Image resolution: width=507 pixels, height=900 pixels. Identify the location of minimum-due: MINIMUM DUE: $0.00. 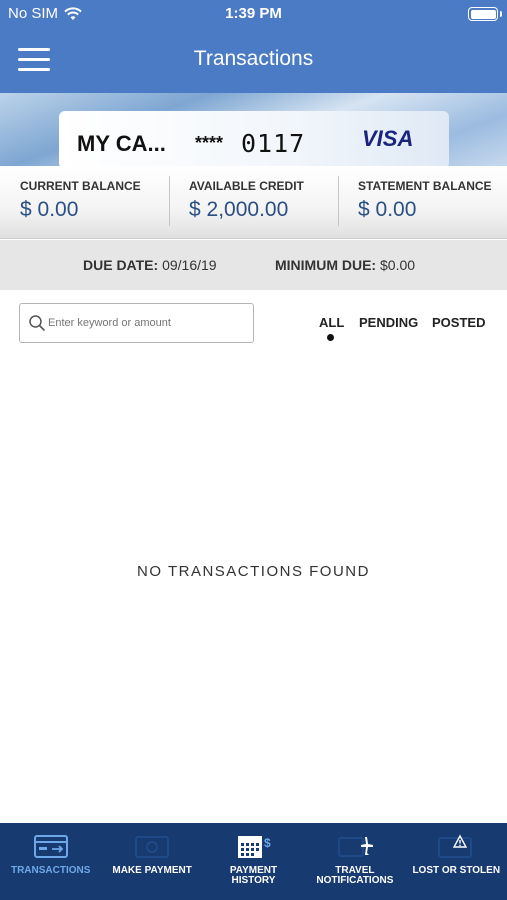
(345, 265).